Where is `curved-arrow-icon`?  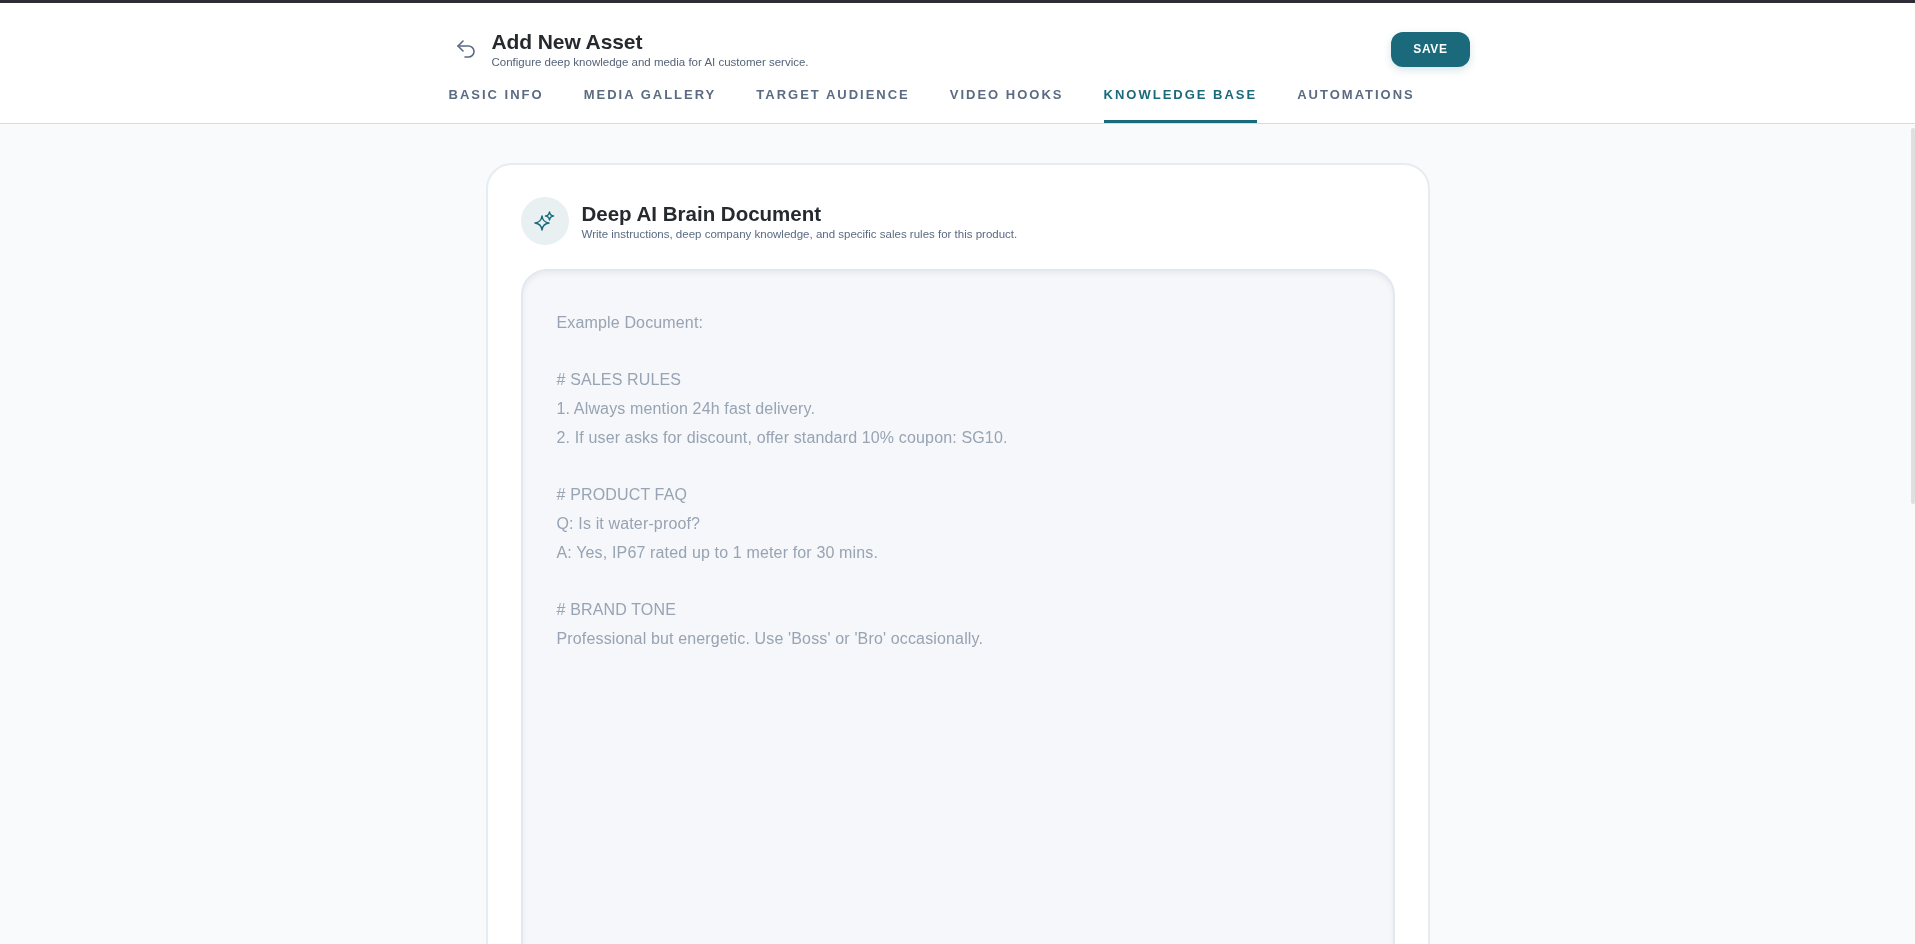 curved-arrow-icon is located at coordinates (465, 49).